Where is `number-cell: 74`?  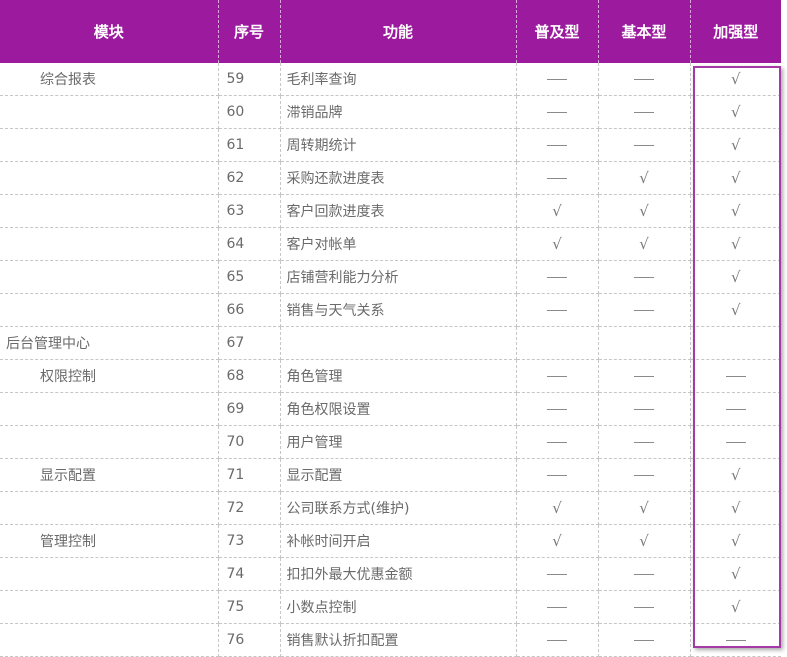 number-cell: 74 is located at coordinates (249, 574).